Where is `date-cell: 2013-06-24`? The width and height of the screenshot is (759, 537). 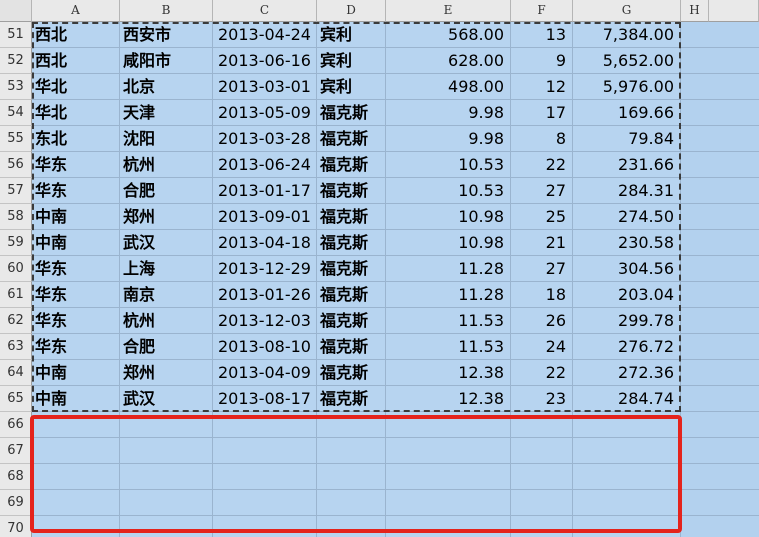 date-cell: 2013-06-24 is located at coordinates (265, 165).